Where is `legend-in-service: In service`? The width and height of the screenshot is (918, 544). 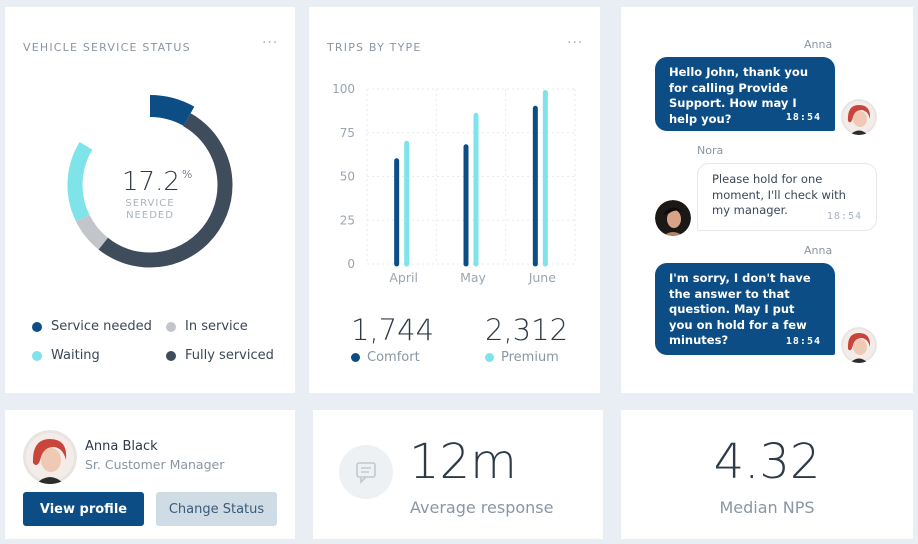
legend-in-service: In service is located at coordinates (207, 326).